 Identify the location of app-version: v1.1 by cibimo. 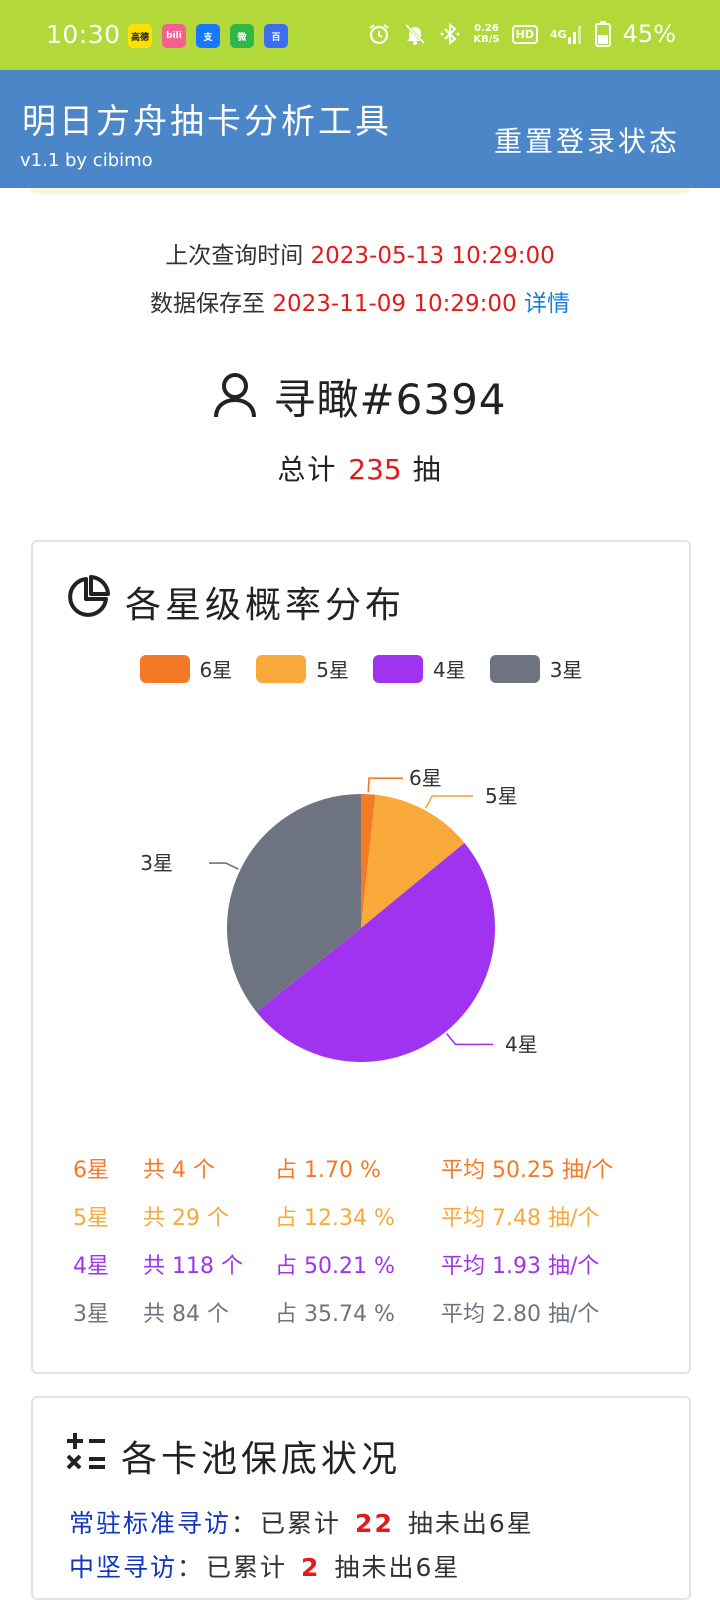
(86, 160).